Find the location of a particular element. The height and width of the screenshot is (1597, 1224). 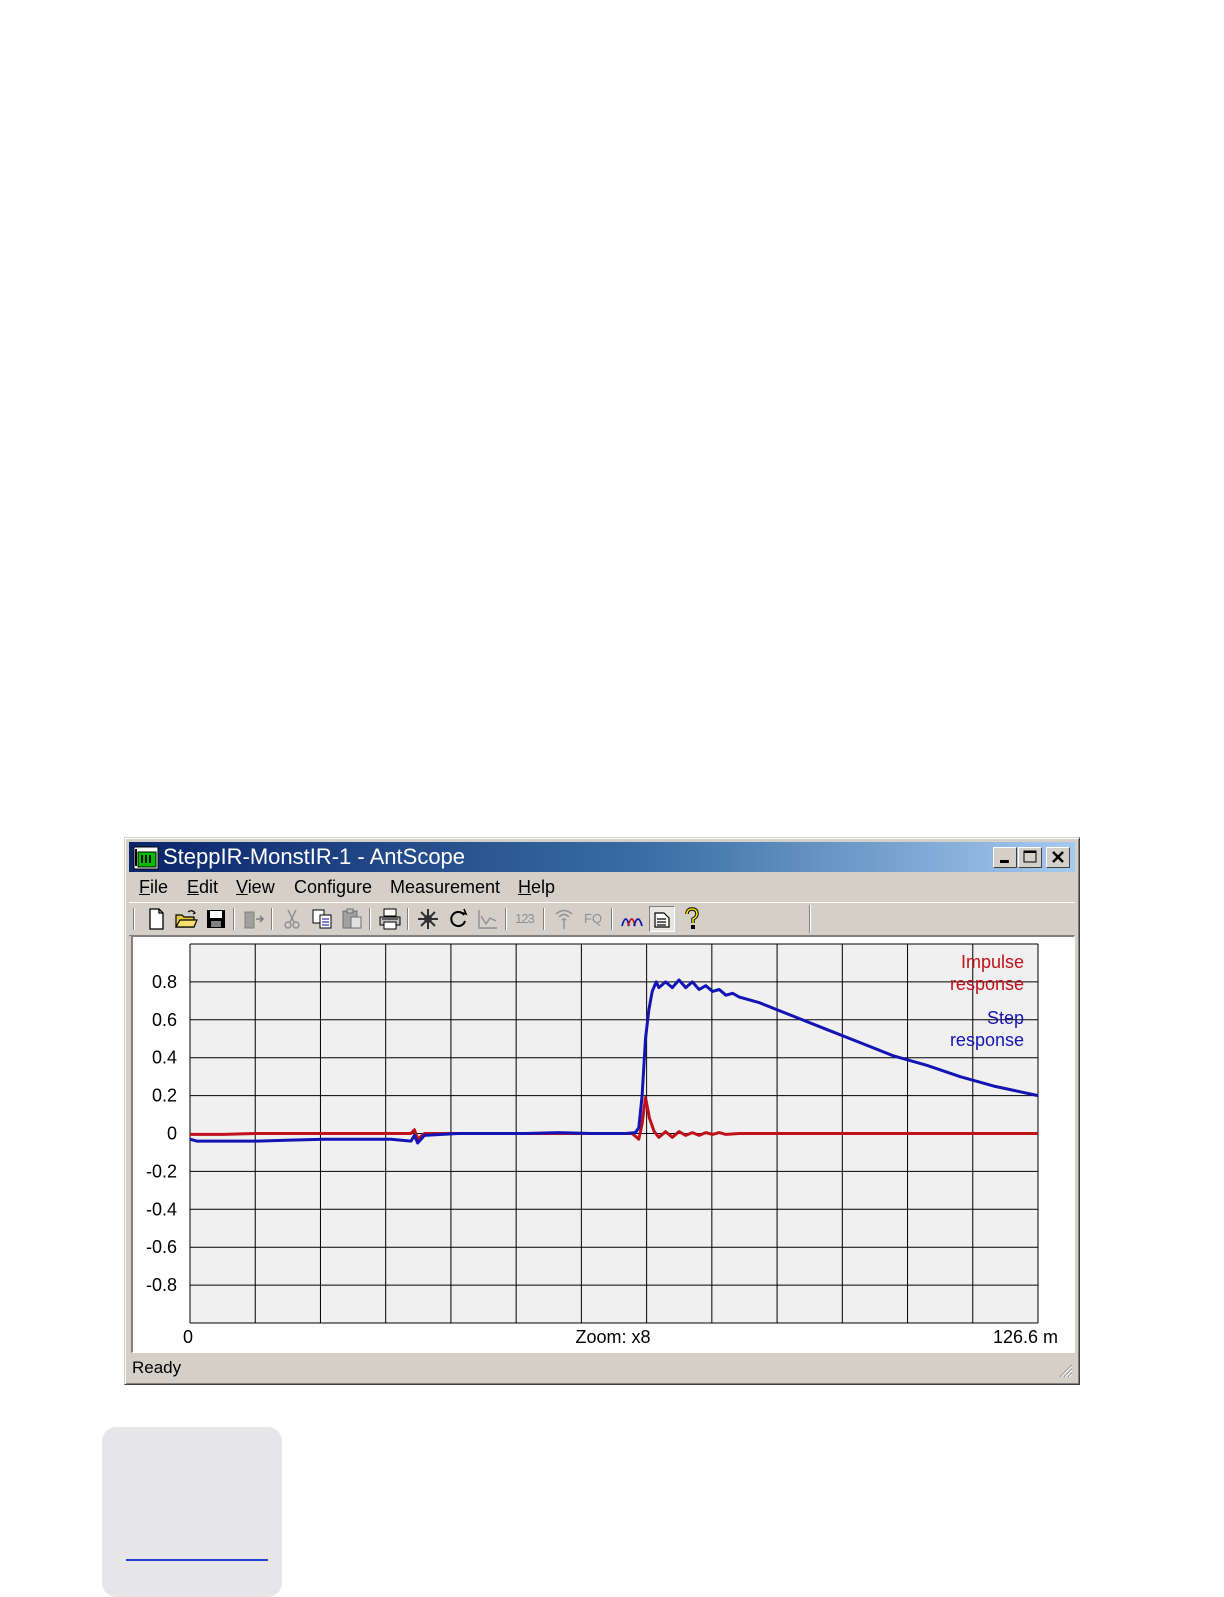

open-folder-icon is located at coordinates (186, 919).